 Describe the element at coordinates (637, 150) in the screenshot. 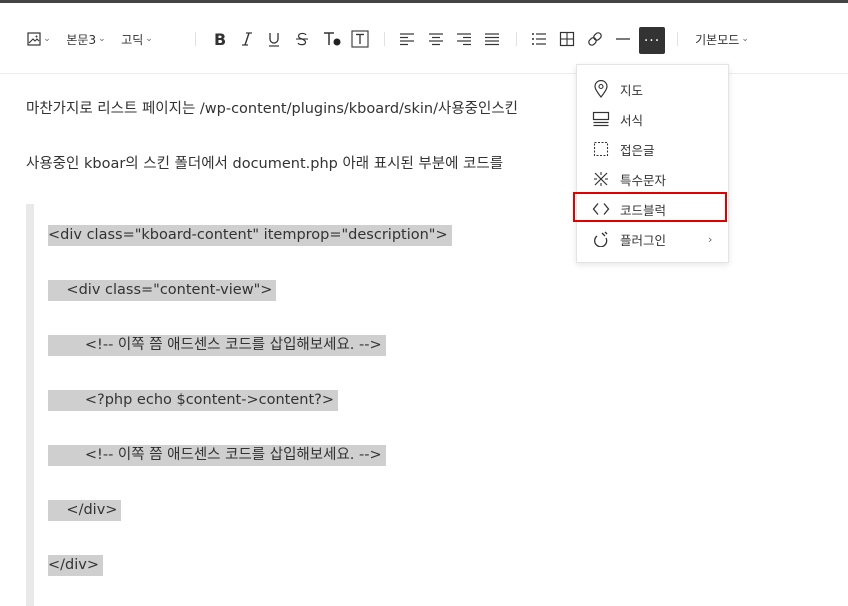

I see `menu-item-label: 접은글` at that location.